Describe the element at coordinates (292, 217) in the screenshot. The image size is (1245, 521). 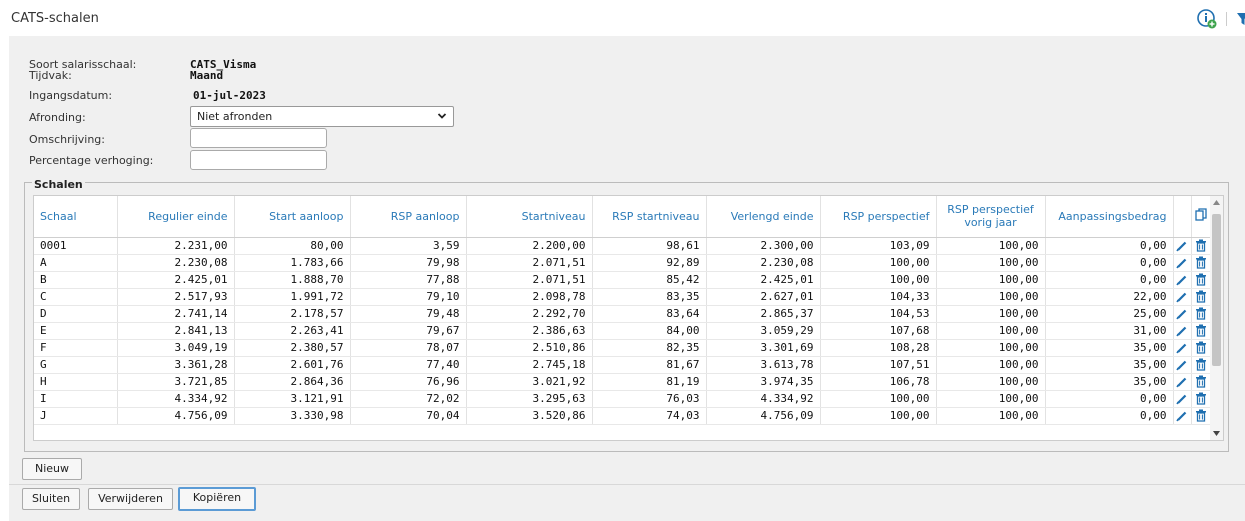
I see `column-header: Start aanloop` at that location.